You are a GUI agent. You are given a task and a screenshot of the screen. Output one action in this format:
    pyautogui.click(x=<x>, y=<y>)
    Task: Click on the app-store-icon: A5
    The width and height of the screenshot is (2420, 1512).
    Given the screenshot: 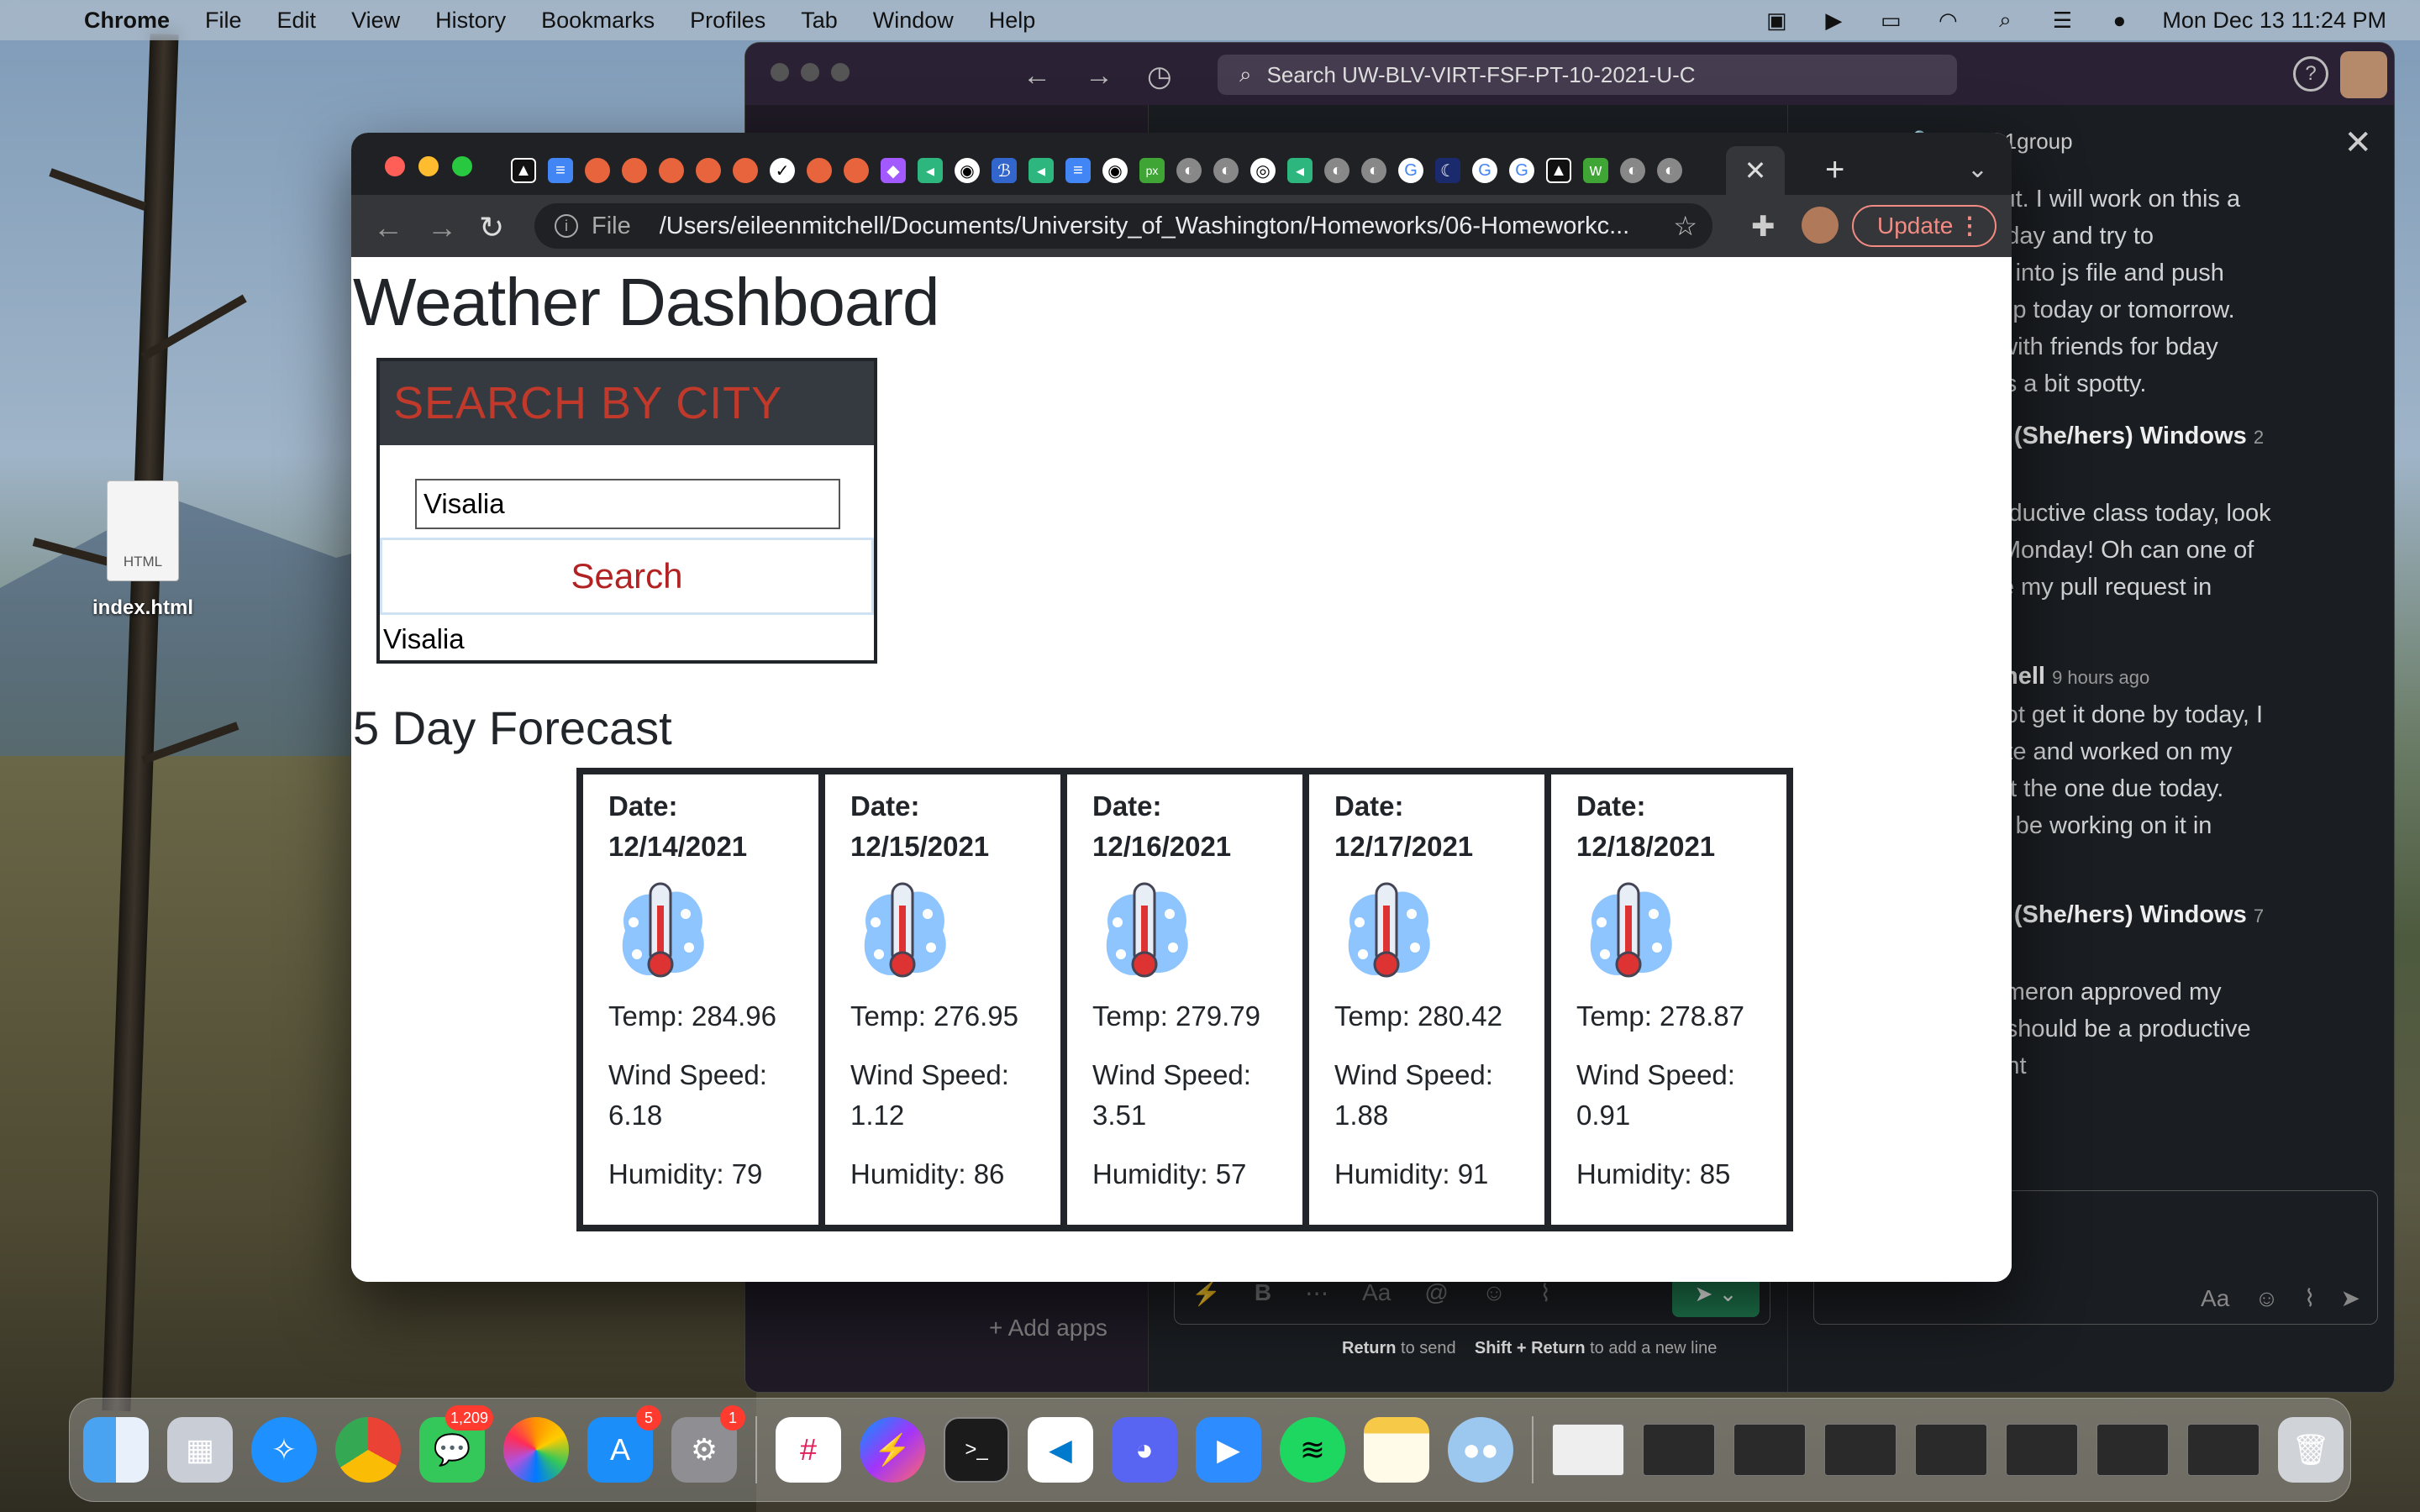 What is the action you would take?
    pyautogui.click(x=624, y=1444)
    